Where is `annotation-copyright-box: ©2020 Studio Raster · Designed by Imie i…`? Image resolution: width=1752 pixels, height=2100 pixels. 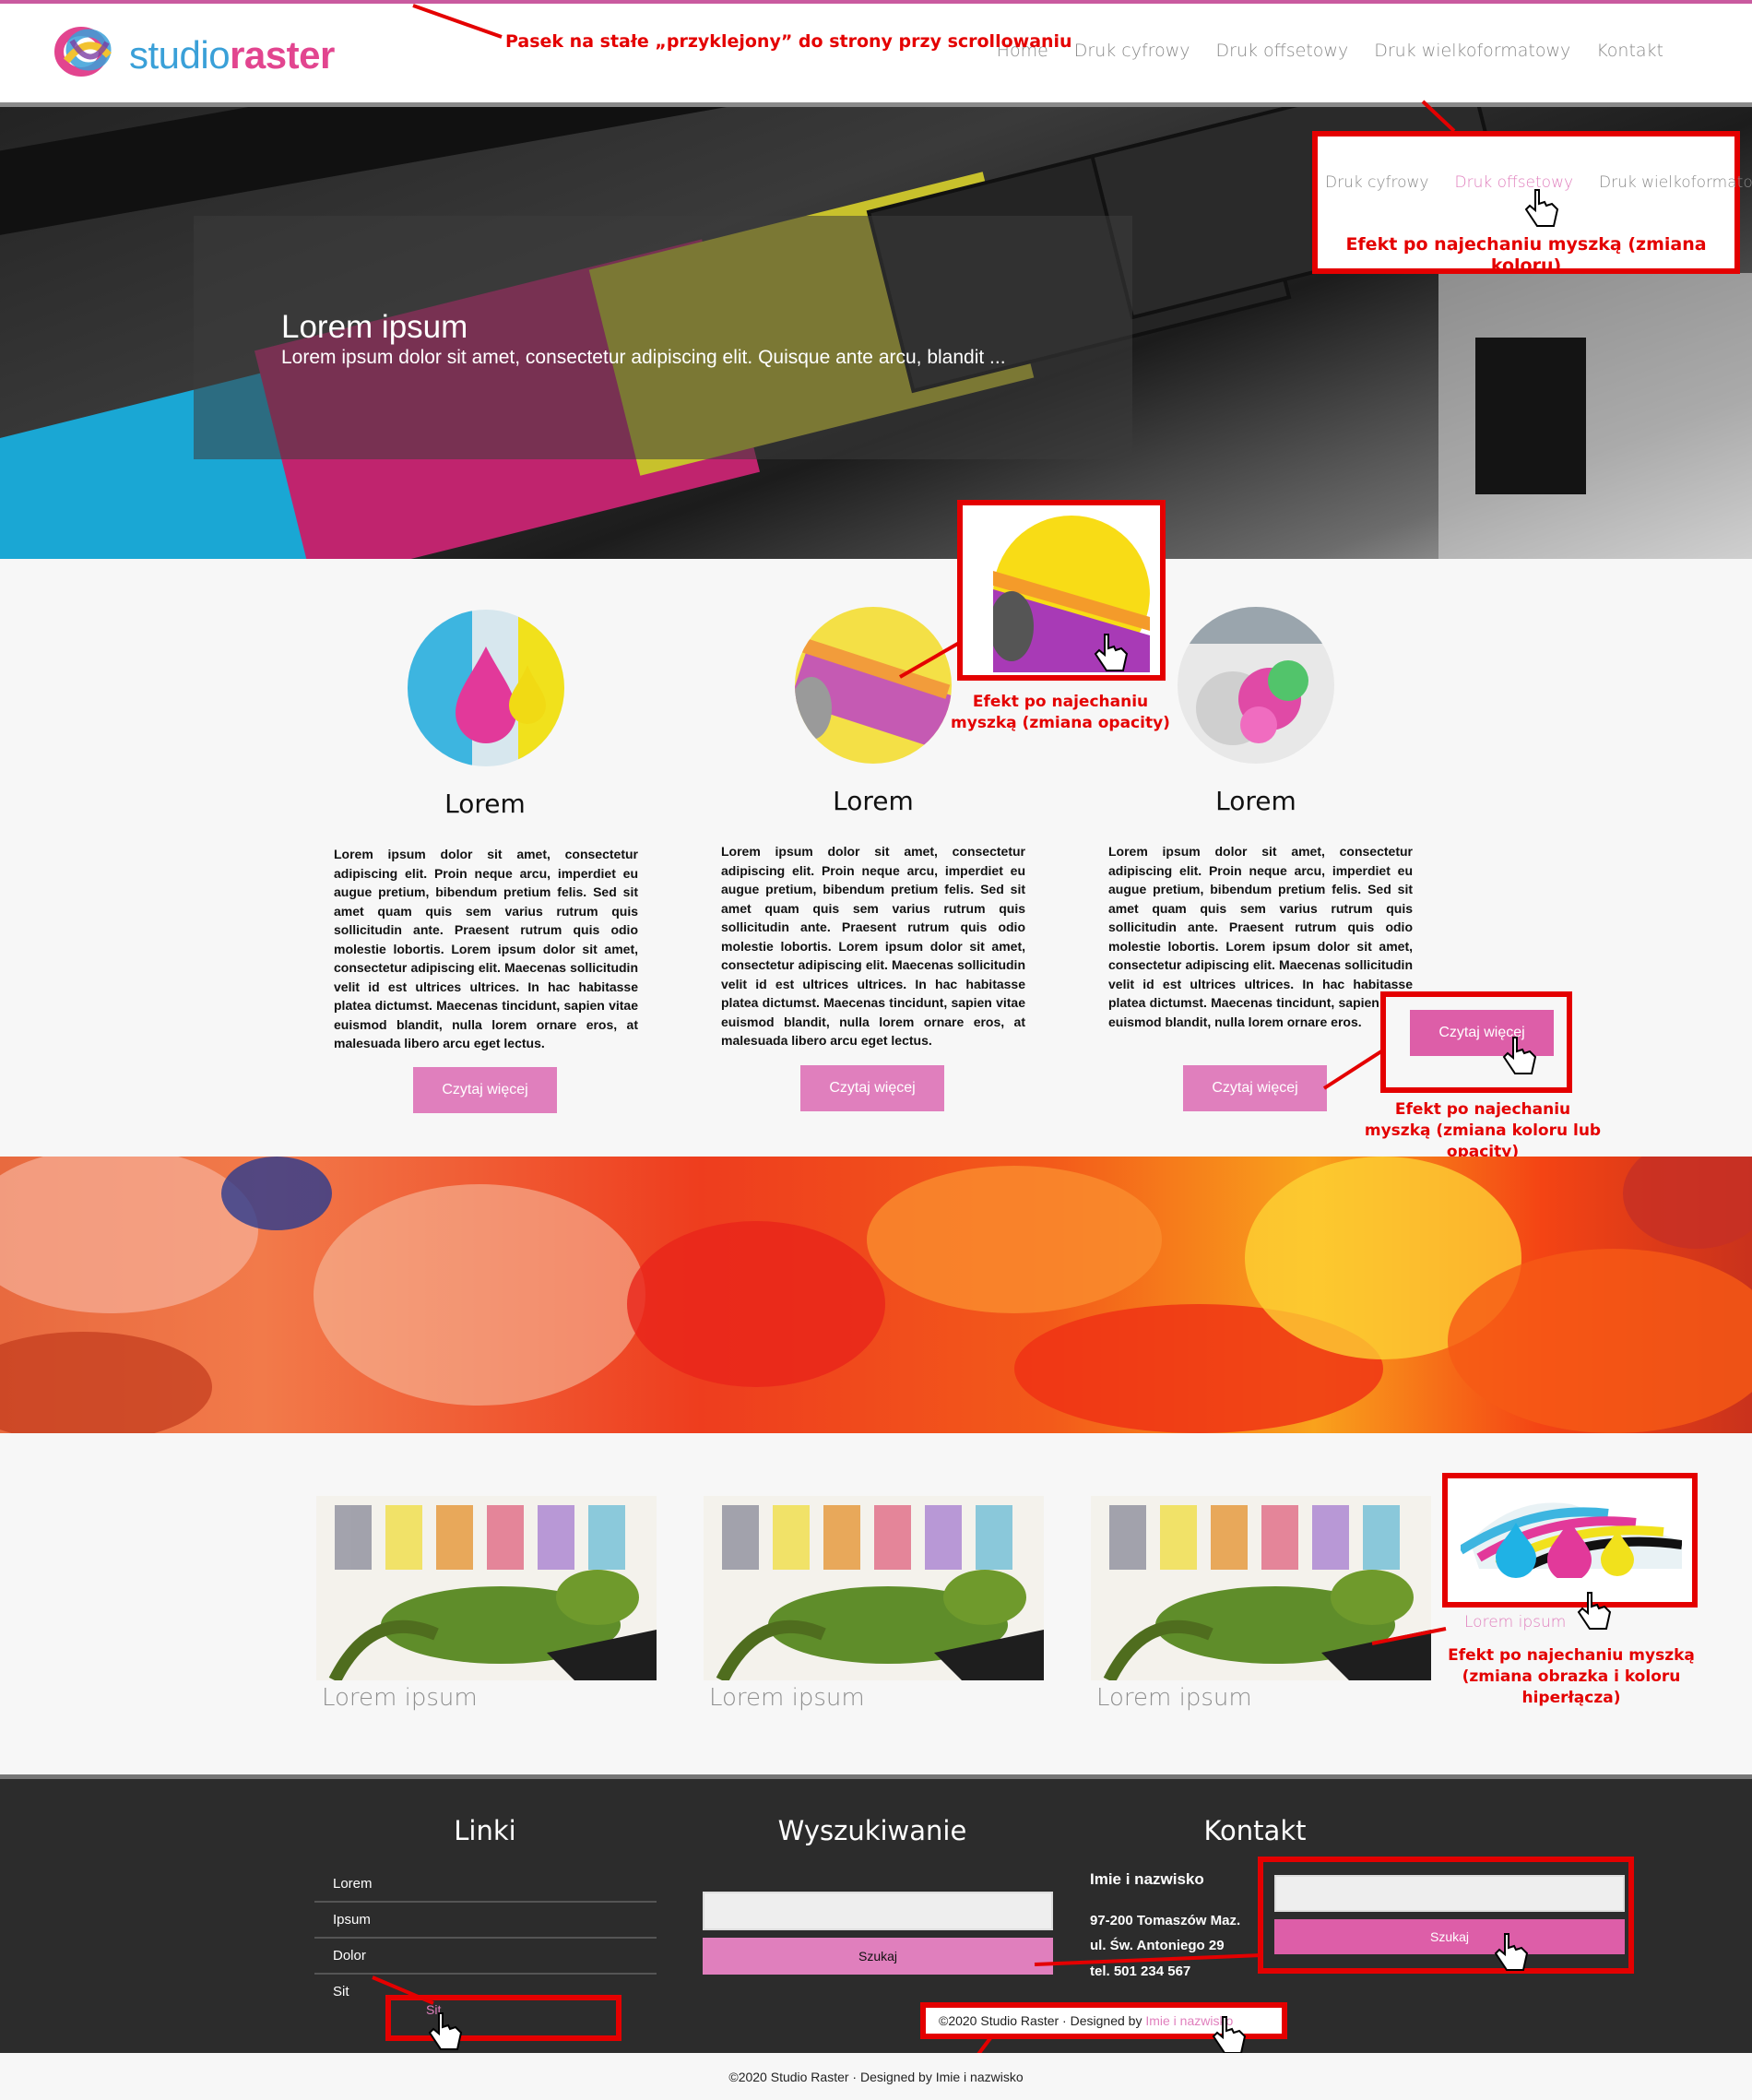 annotation-copyright-box: ©2020 Studio Raster · Designed by Imie i… is located at coordinates (1103, 2028).